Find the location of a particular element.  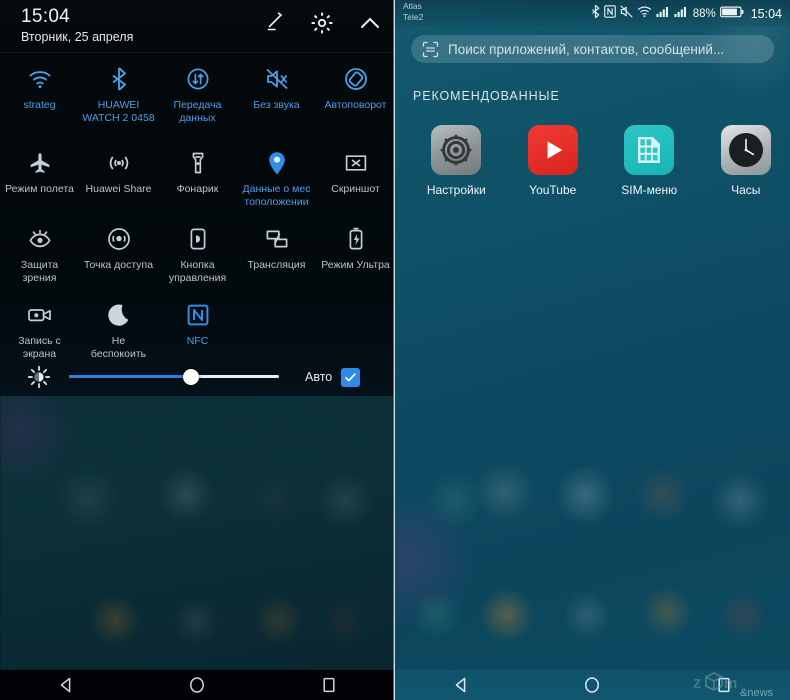

toggle-screen-recorder: Запись с экрана is located at coordinates (39, 328).